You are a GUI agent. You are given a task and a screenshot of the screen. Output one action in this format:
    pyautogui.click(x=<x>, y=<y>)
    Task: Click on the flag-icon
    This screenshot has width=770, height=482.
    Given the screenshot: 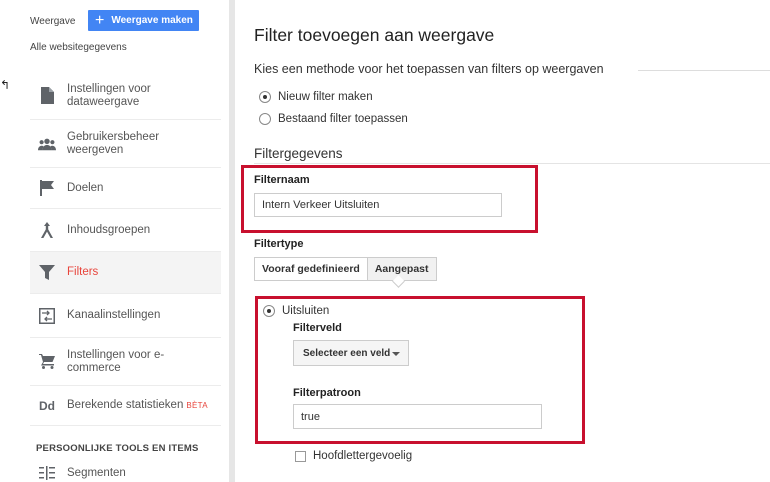 What is the action you would take?
    pyautogui.click(x=47, y=188)
    